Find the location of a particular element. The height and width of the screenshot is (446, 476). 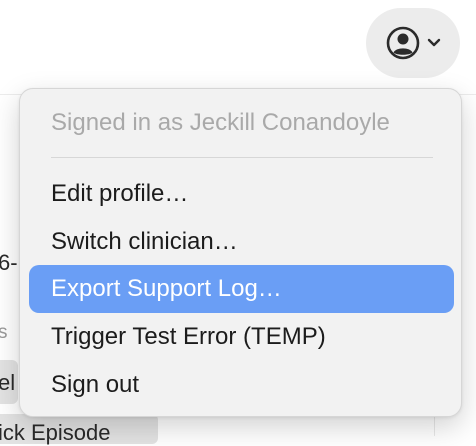

account-menu-button is located at coordinates (413, 43).